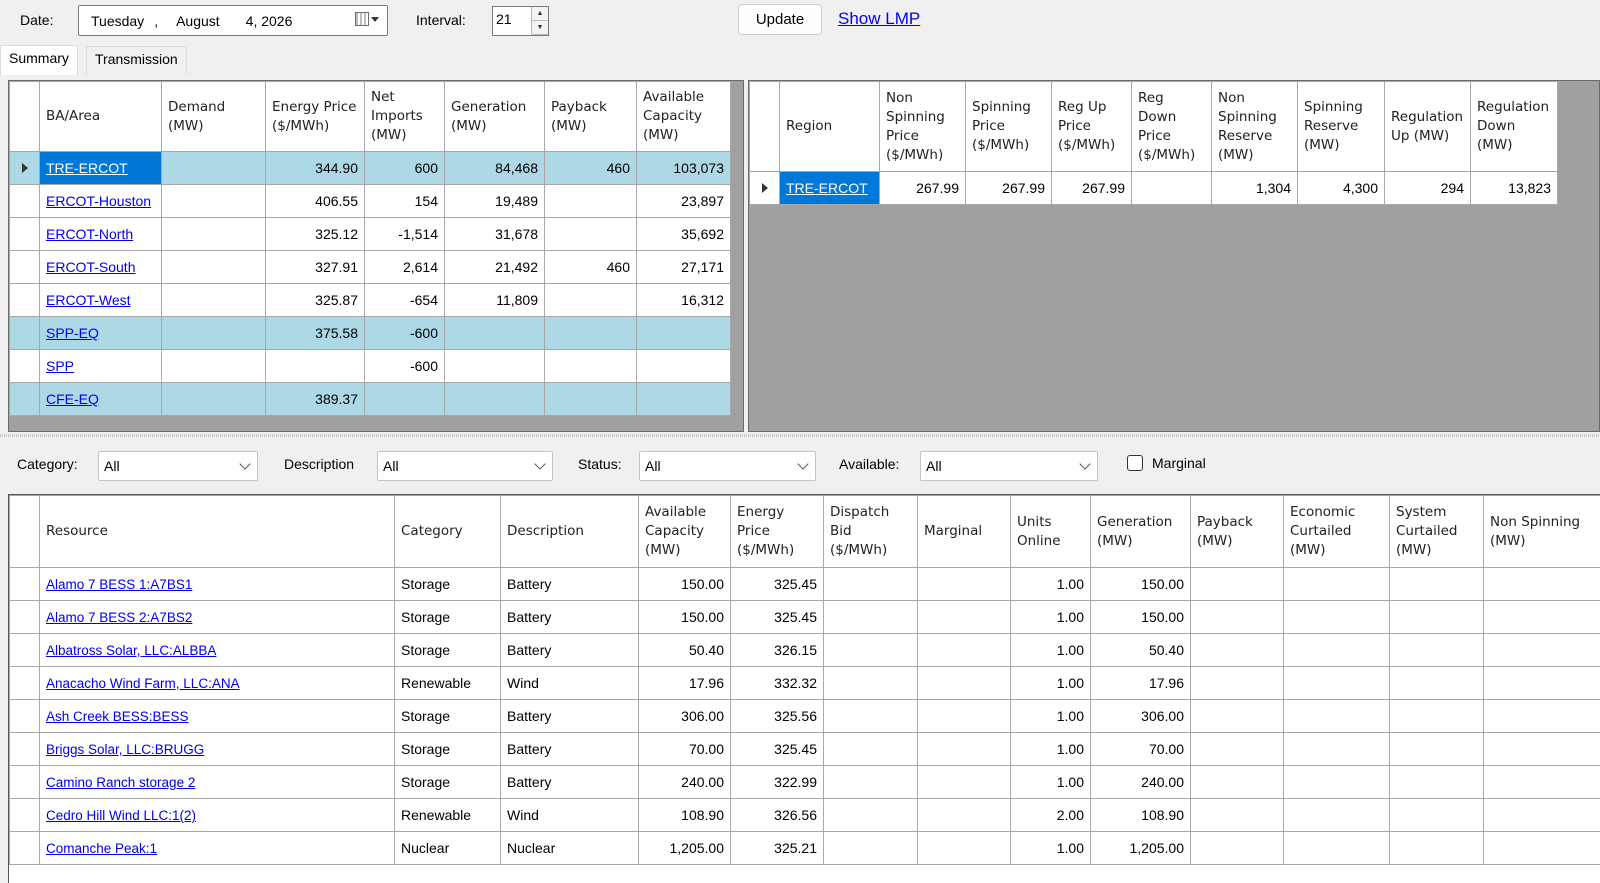 Image resolution: width=1600 pixels, height=883 pixels. I want to click on interval-value: 21, so click(512, 21).